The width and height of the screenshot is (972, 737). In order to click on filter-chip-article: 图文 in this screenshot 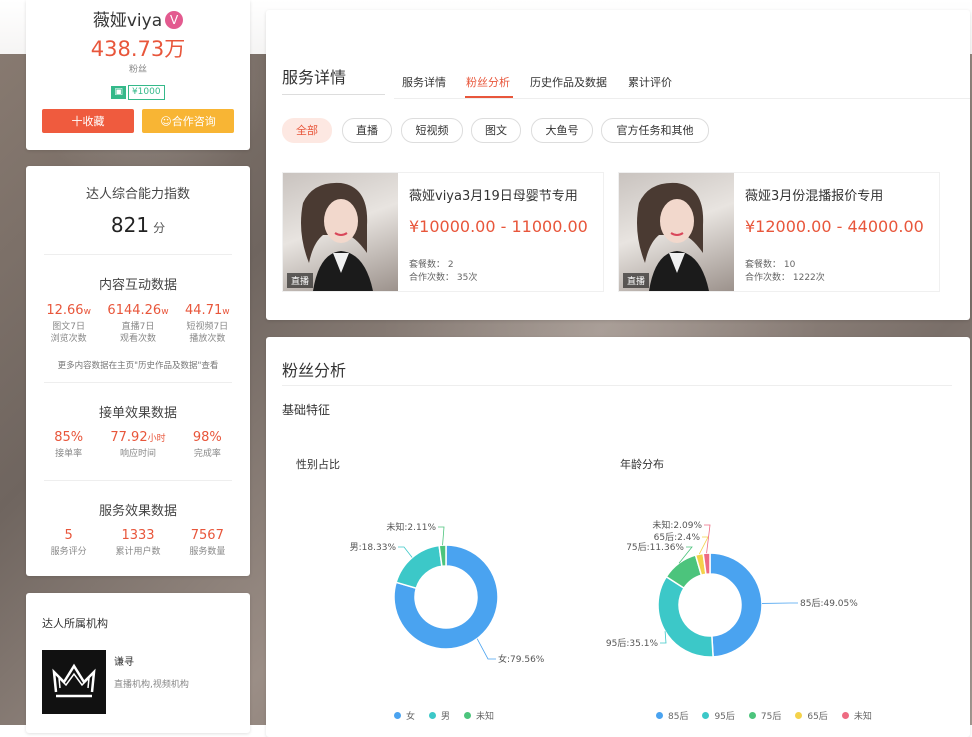, I will do `click(496, 130)`.